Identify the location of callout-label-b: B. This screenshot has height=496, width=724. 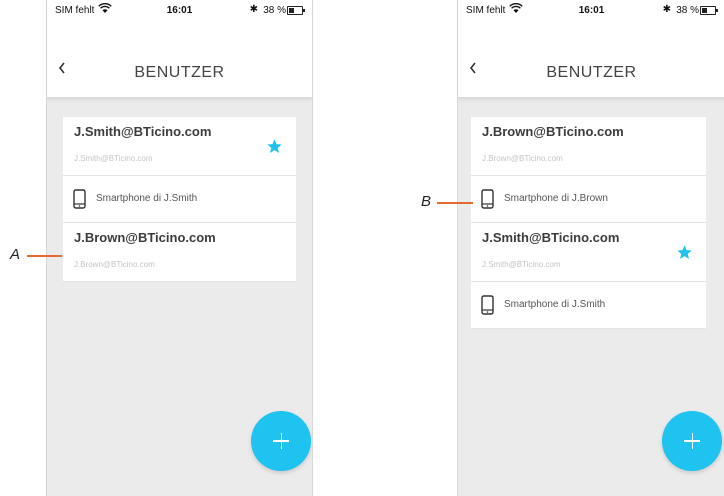
(426, 201).